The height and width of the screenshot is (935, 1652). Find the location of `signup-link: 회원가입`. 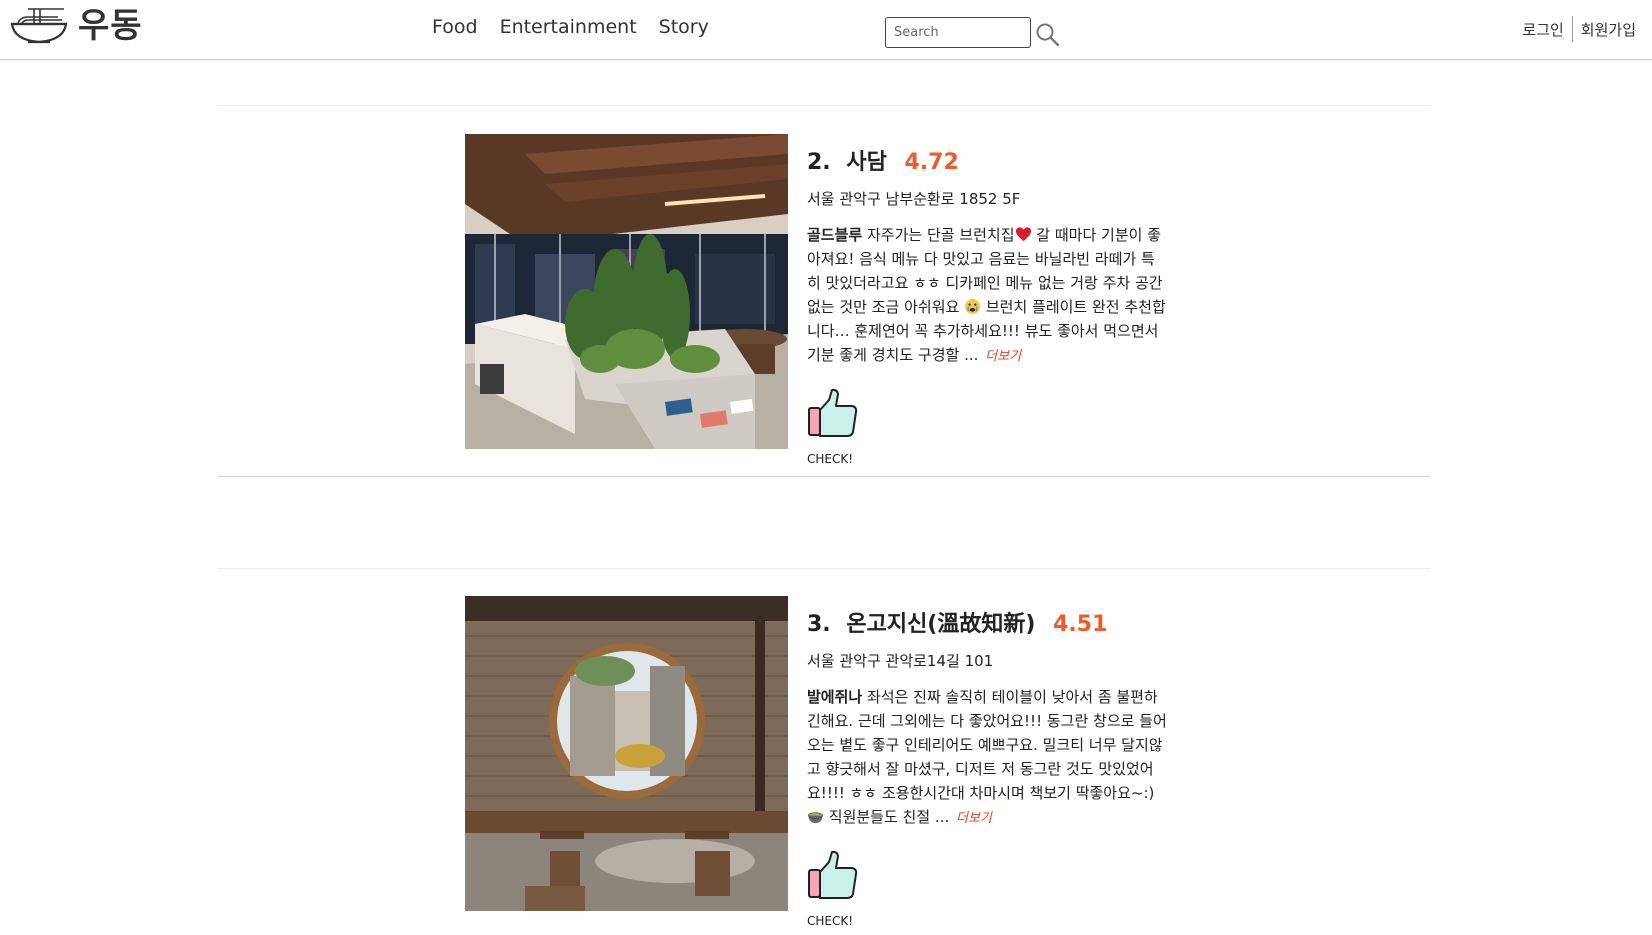

signup-link: 회원가입 is located at coordinates (1608, 29).